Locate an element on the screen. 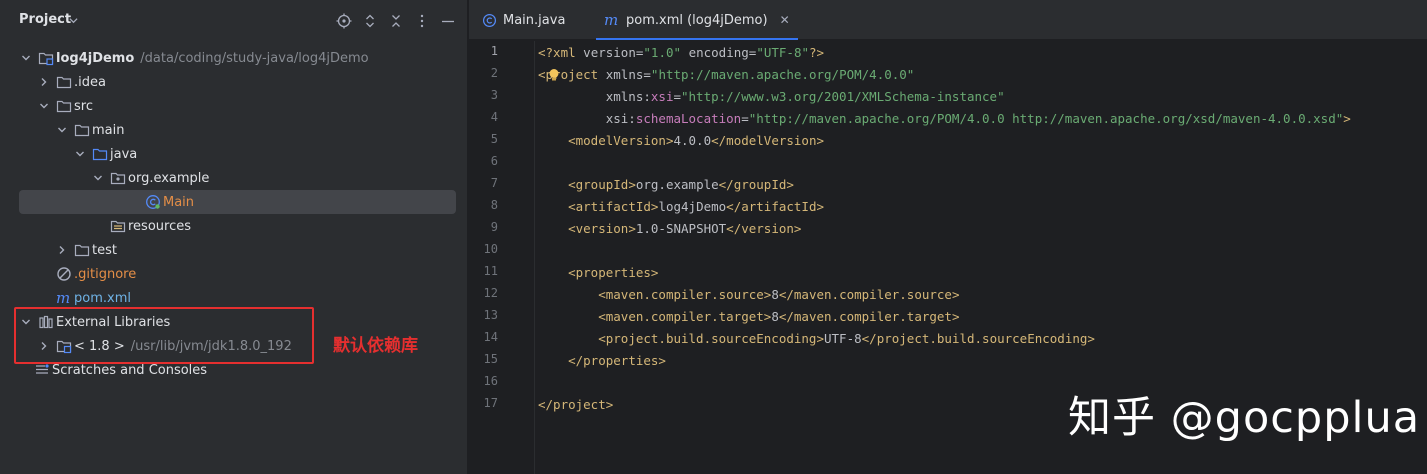  tree-item-label: pom.xml is located at coordinates (102, 298).